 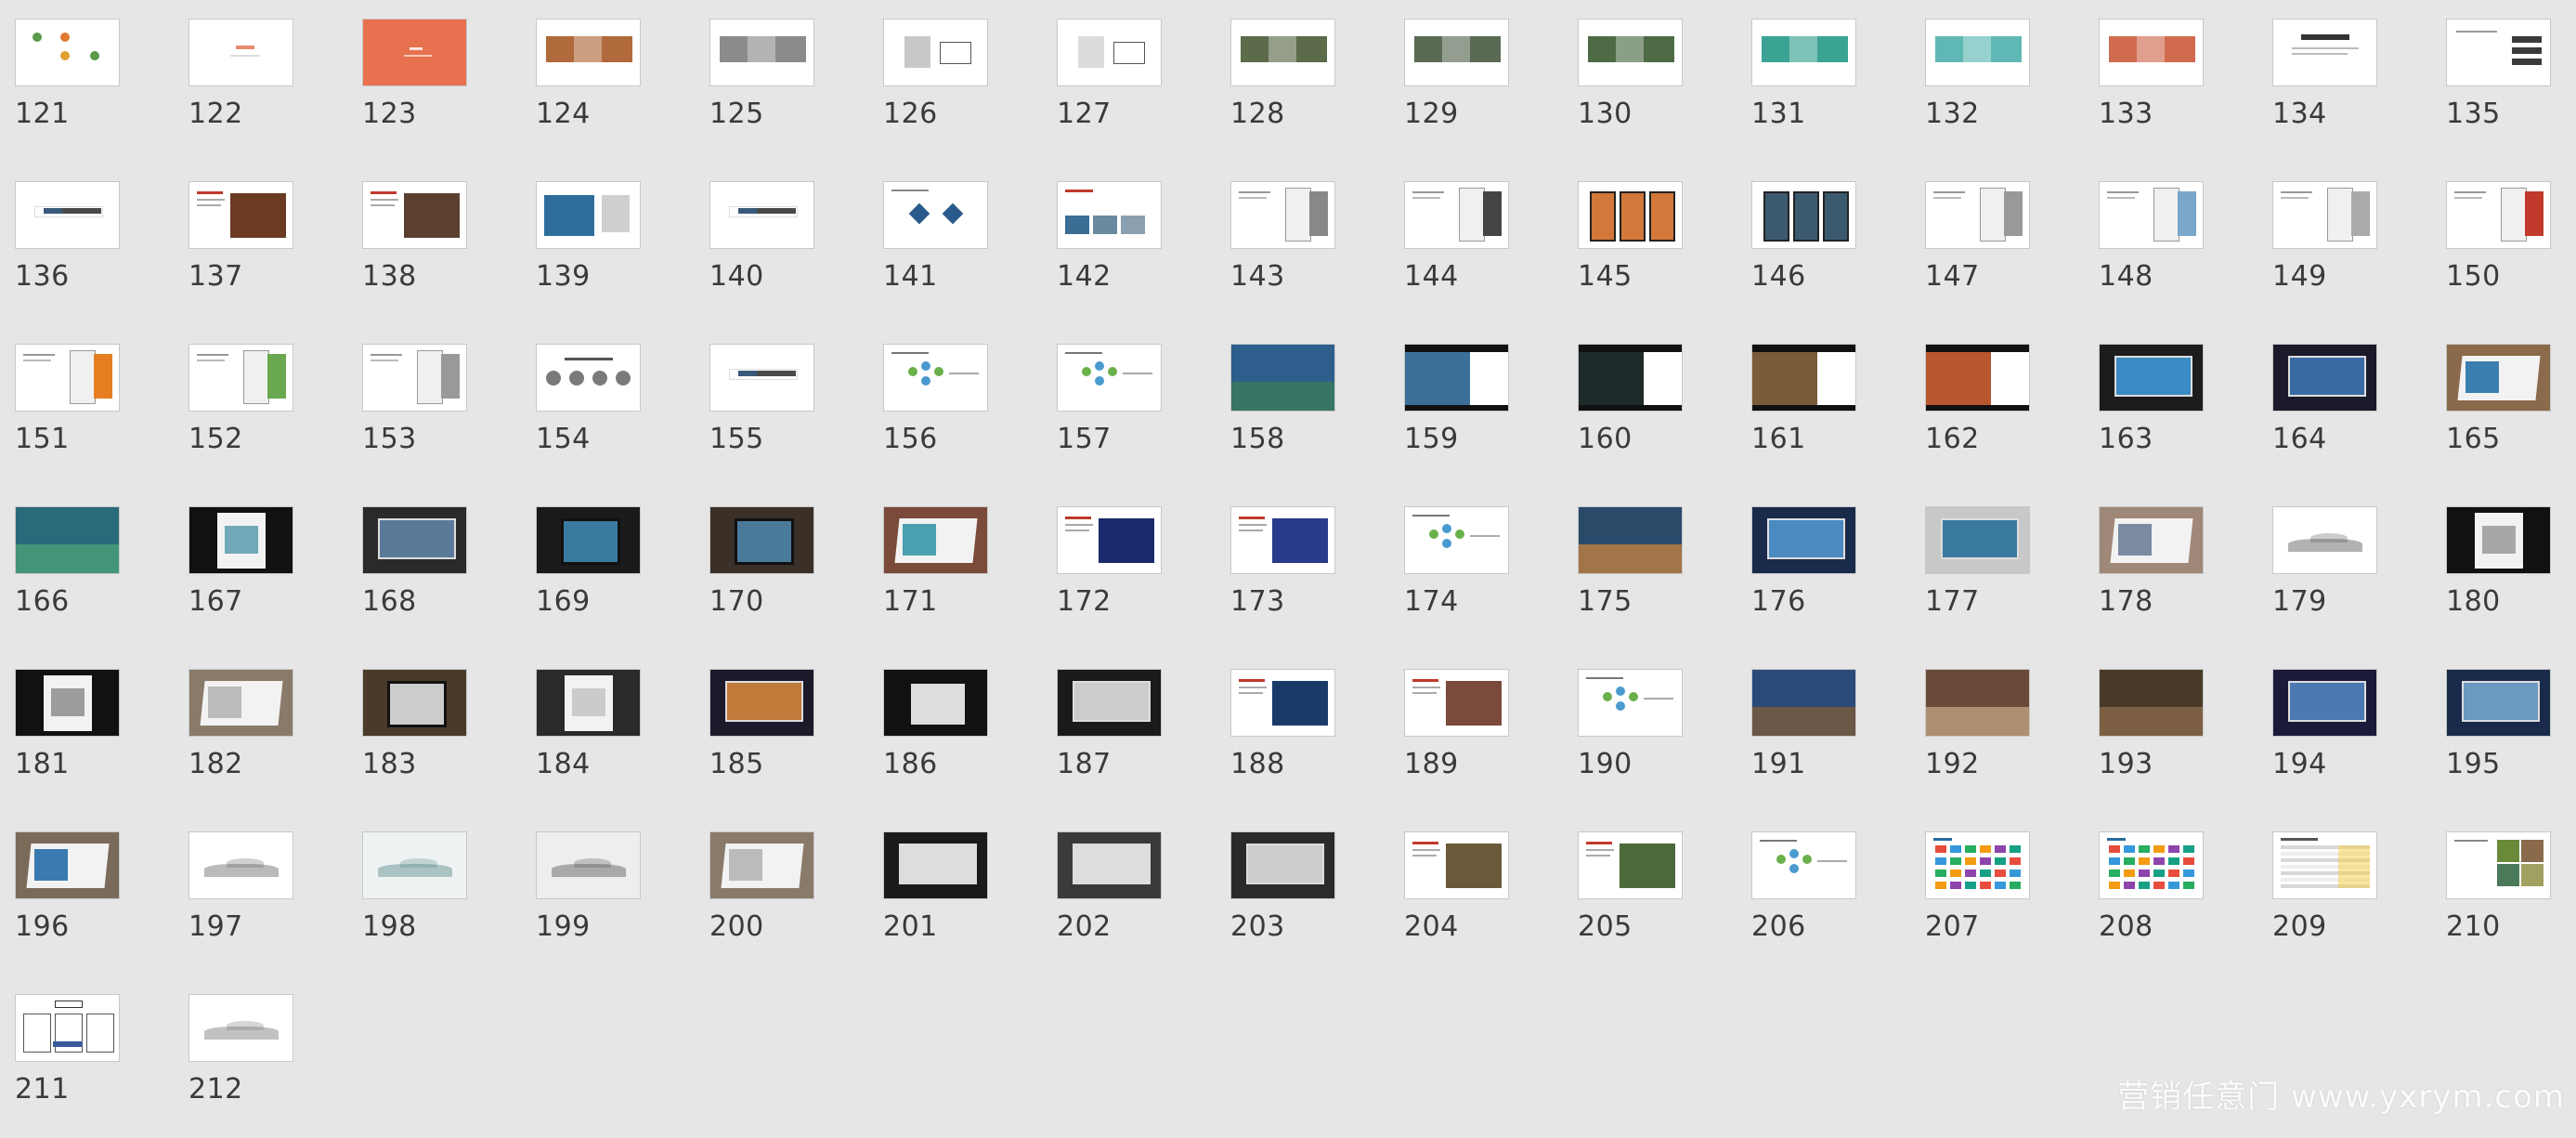 I want to click on slide-thumbnail-124: 124, so click(x=608, y=82).